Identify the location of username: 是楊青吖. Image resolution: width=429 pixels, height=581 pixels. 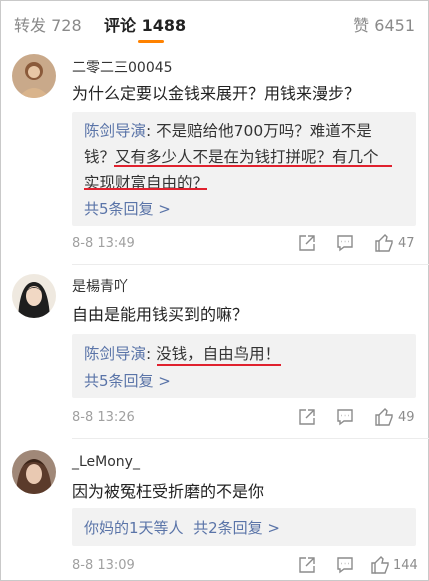
(100, 286).